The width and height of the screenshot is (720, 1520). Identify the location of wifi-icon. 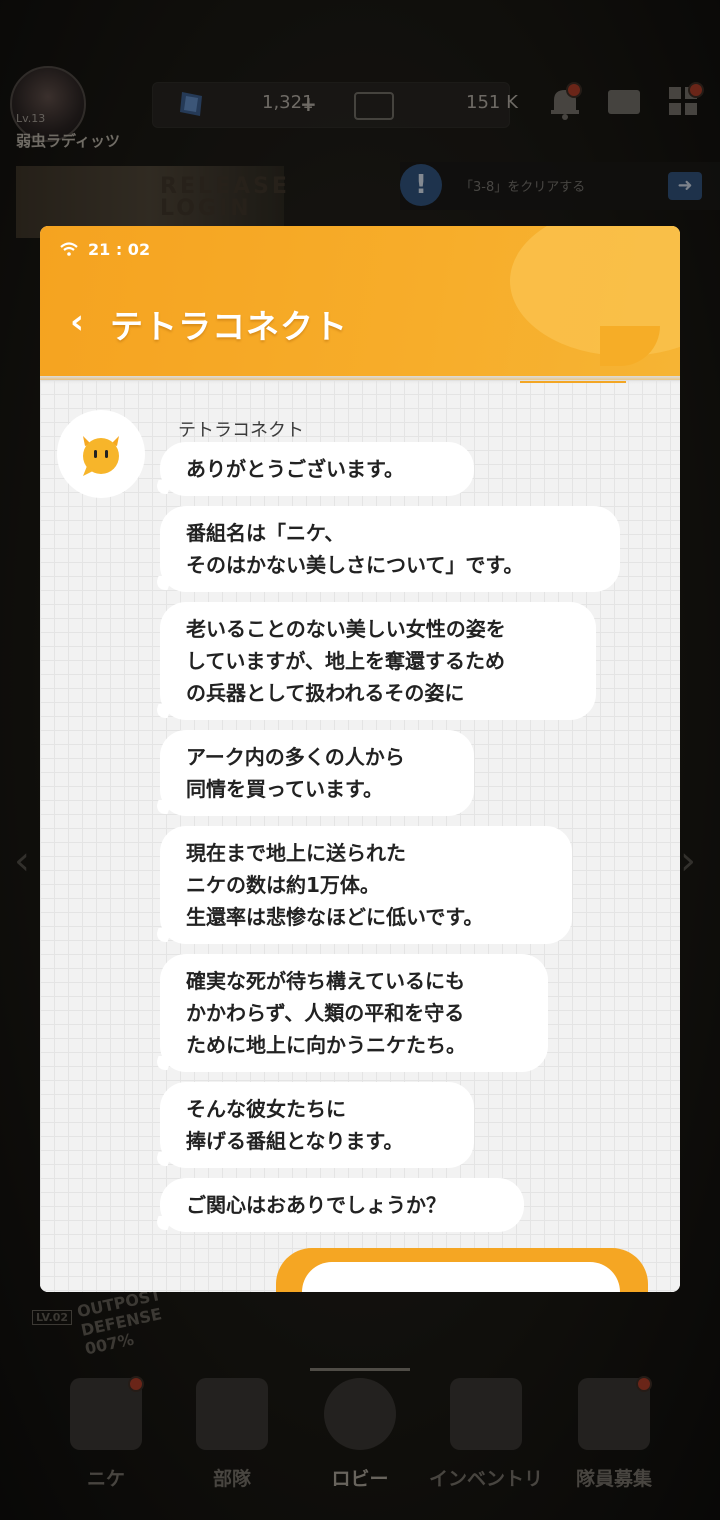
(69, 249).